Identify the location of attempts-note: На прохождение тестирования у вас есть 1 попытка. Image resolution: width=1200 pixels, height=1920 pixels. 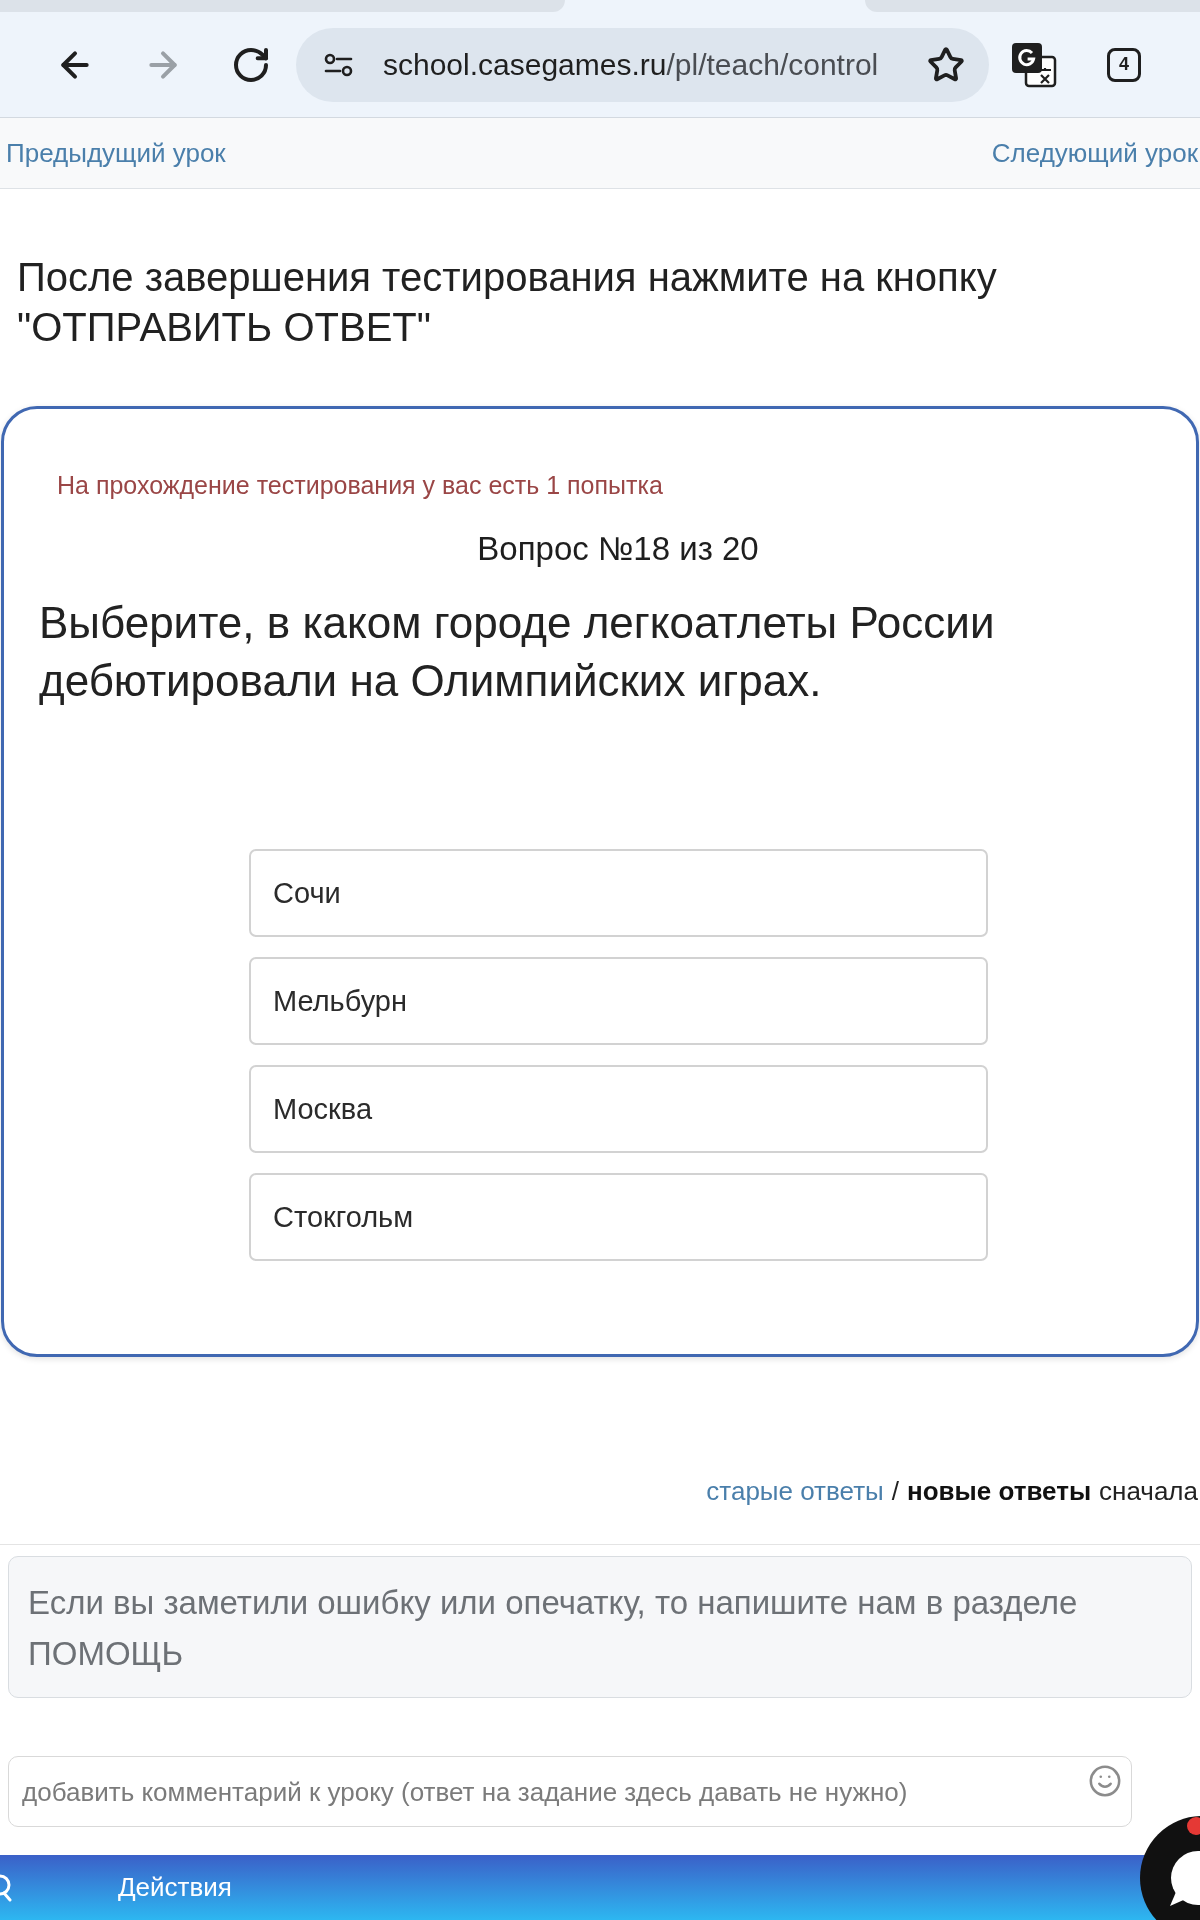
(360, 485).